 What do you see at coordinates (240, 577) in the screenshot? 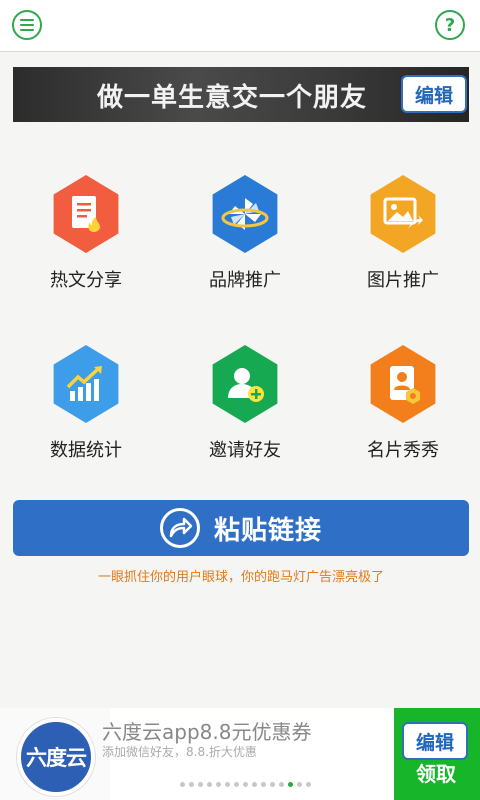
I see `tip-text: 一眼抓住你的用户眼球，你的跑马灯广告漂亮极了` at bounding box center [240, 577].